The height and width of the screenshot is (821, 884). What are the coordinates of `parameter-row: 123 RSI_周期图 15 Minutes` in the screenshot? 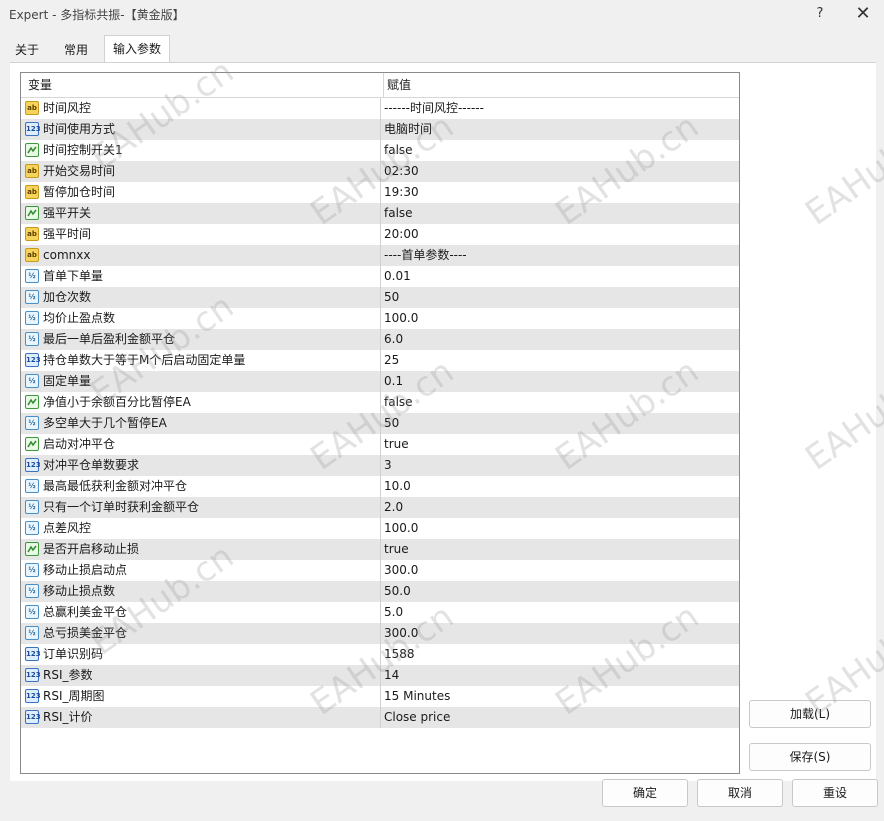 It's located at (380, 696).